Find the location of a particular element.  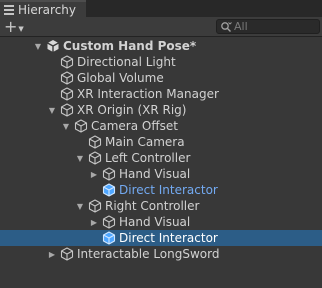

search-icon is located at coordinates (226, 26).